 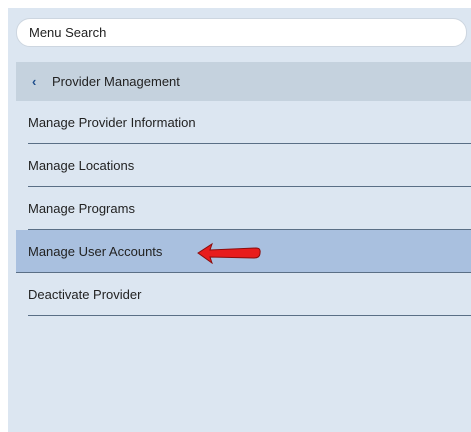 I want to click on menu-search-container, so click(x=241, y=32).